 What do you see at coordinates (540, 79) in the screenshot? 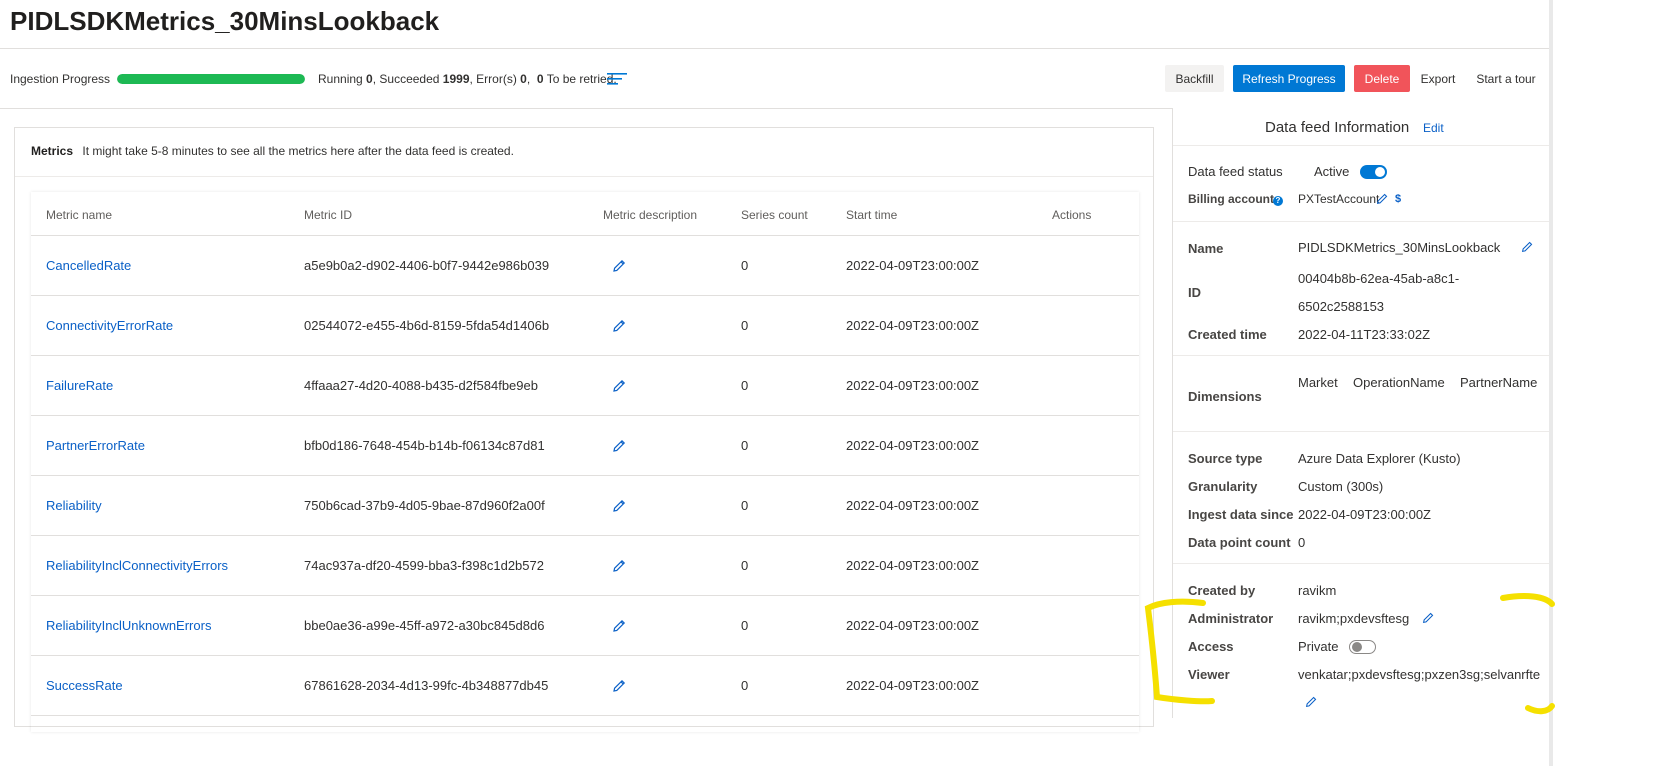
I see `retry-value: 0` at bounding box center [540, 79].